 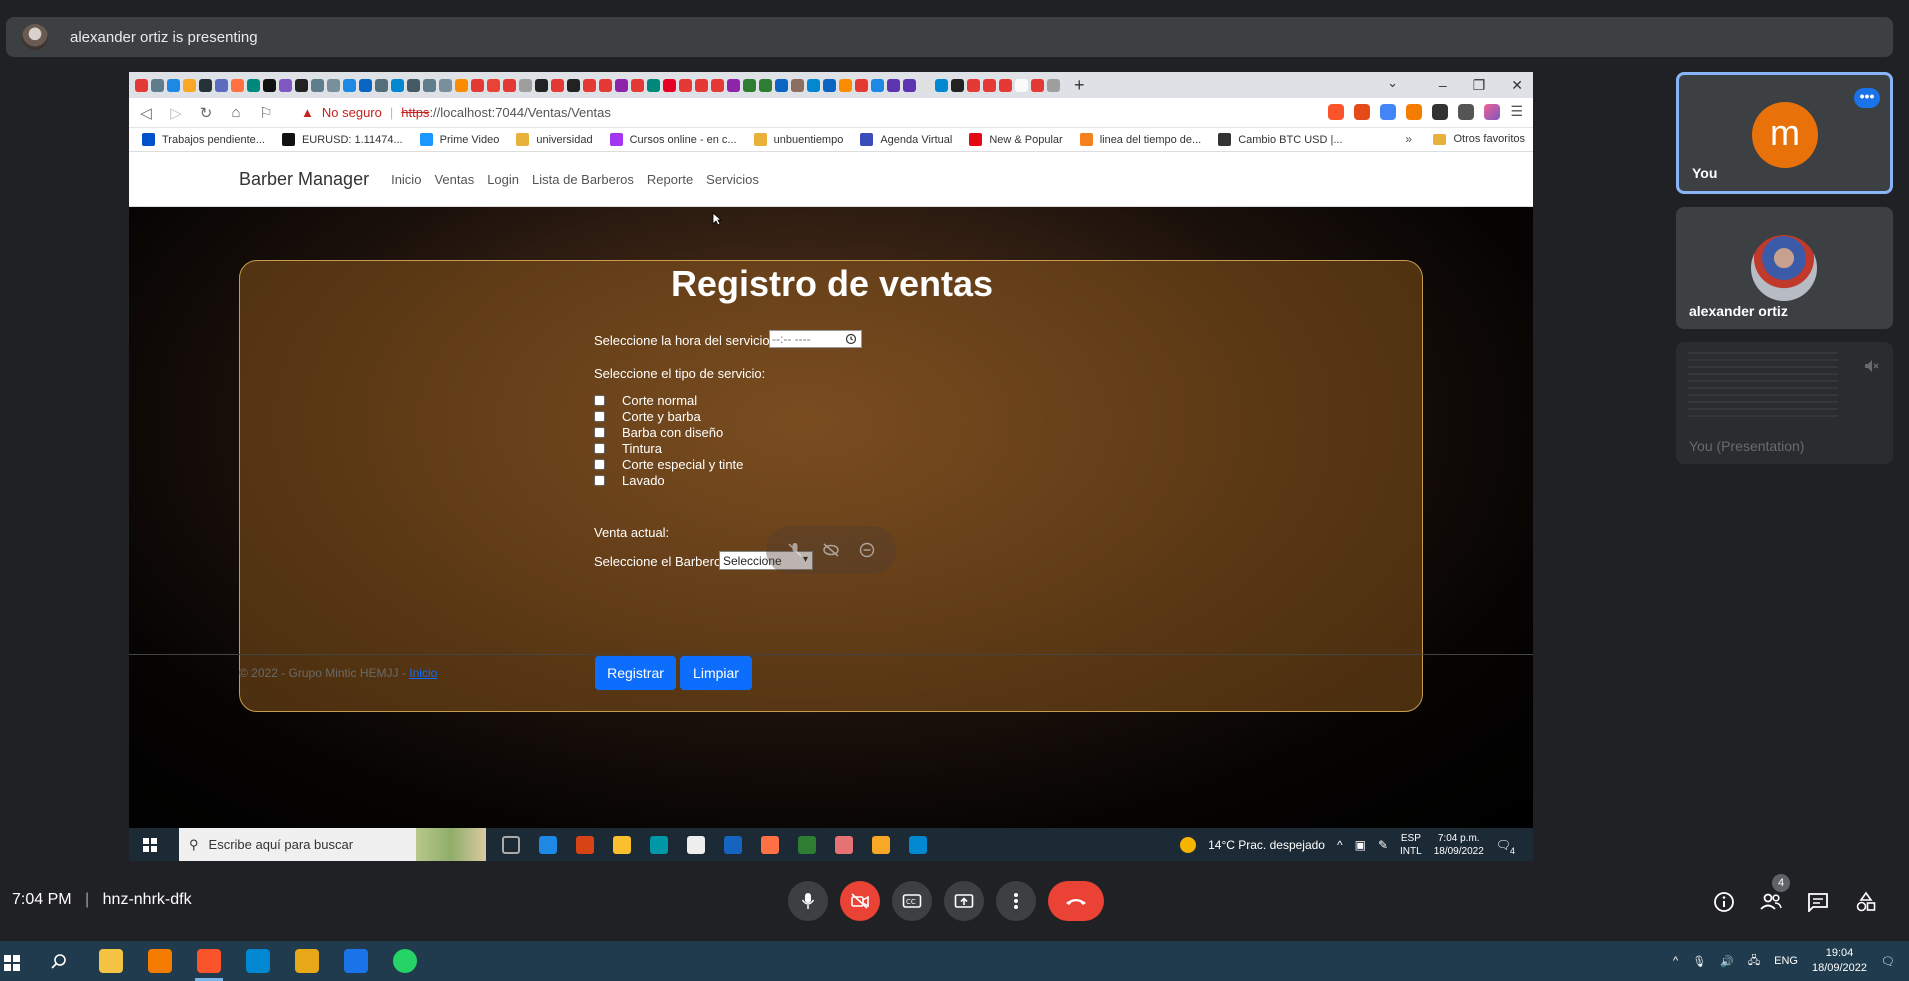 What do you see at coordinates (658, 432) in the screenshot?
I see `service-option-barba-con-diseno: Barba con diseño` at bounding box center [658, 432].